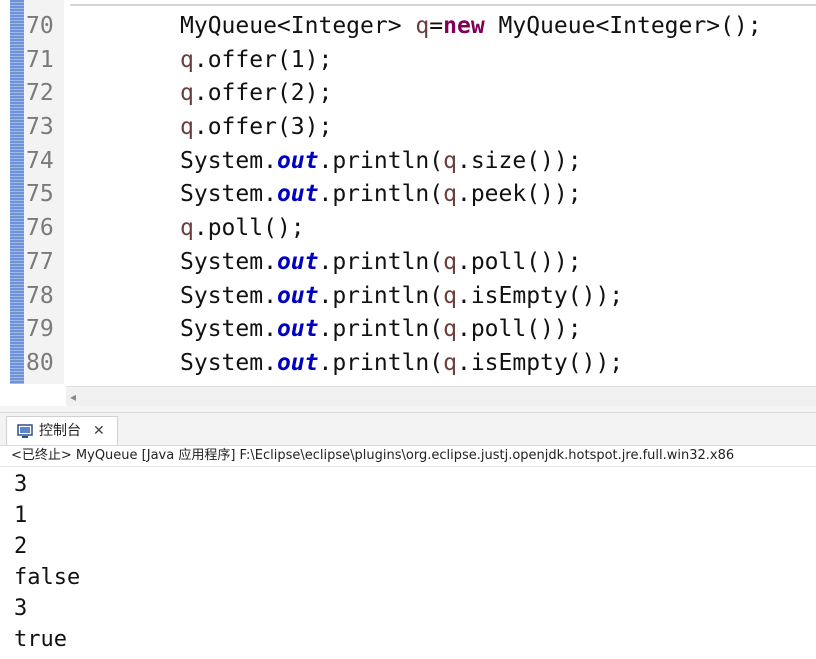 The width and height of the screenshot is (816, 659). I want to click on code-token: MyQueue<Integer>, so click(298, 26).